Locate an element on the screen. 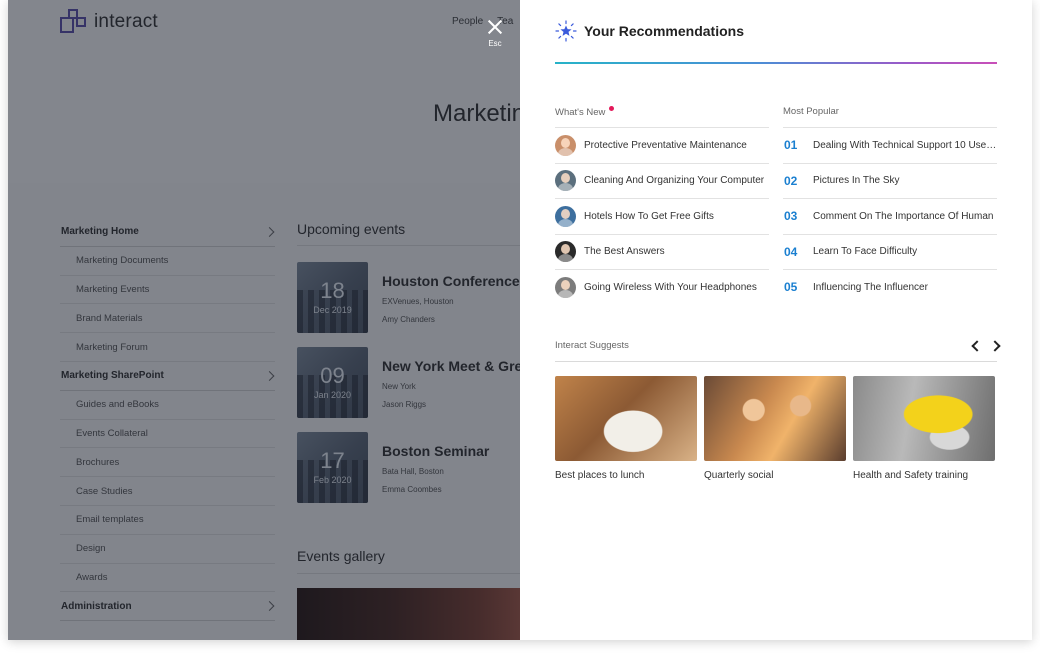  rank-number: 01 is located at coordinates (791, 145).